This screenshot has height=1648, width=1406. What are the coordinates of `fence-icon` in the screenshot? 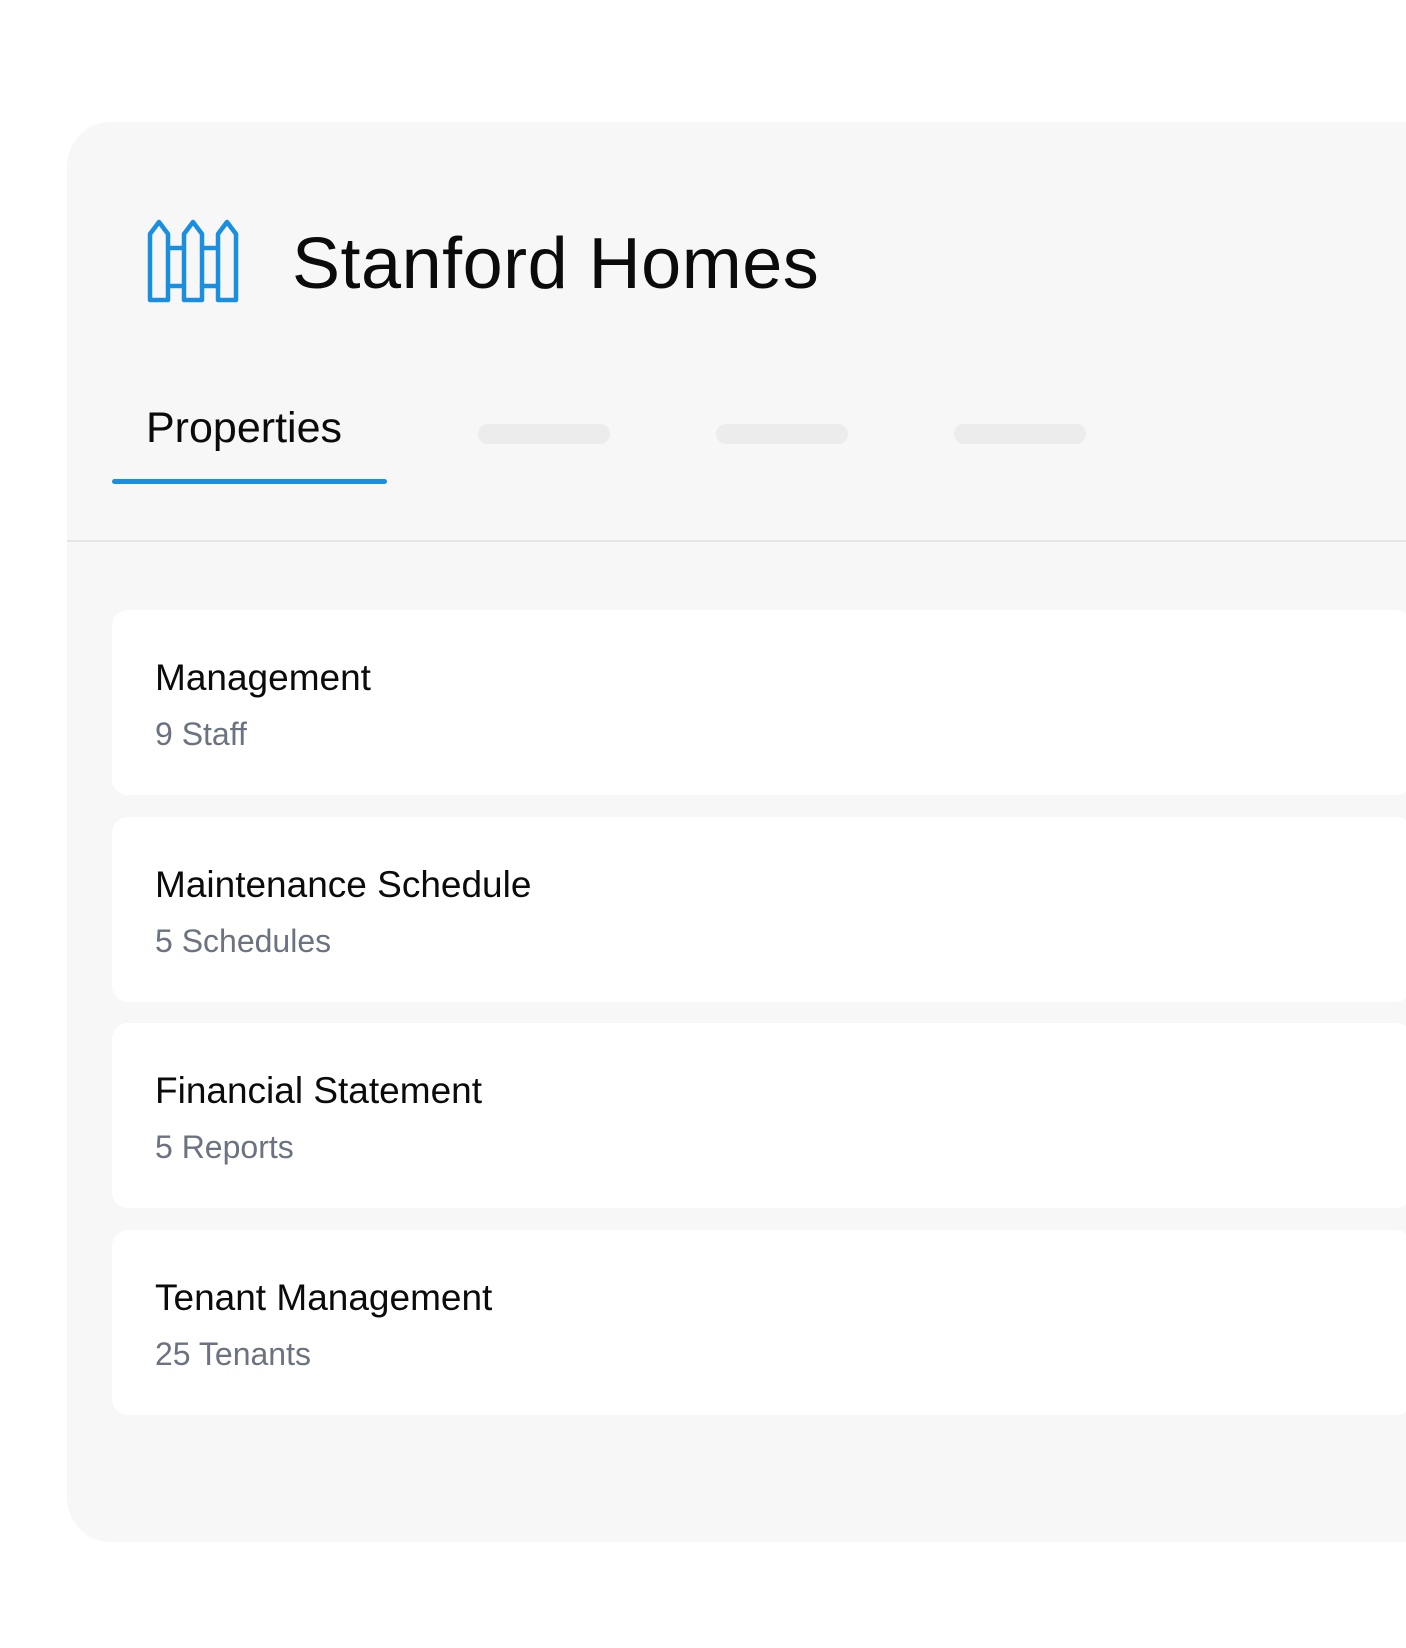 It's located at (193, 261).